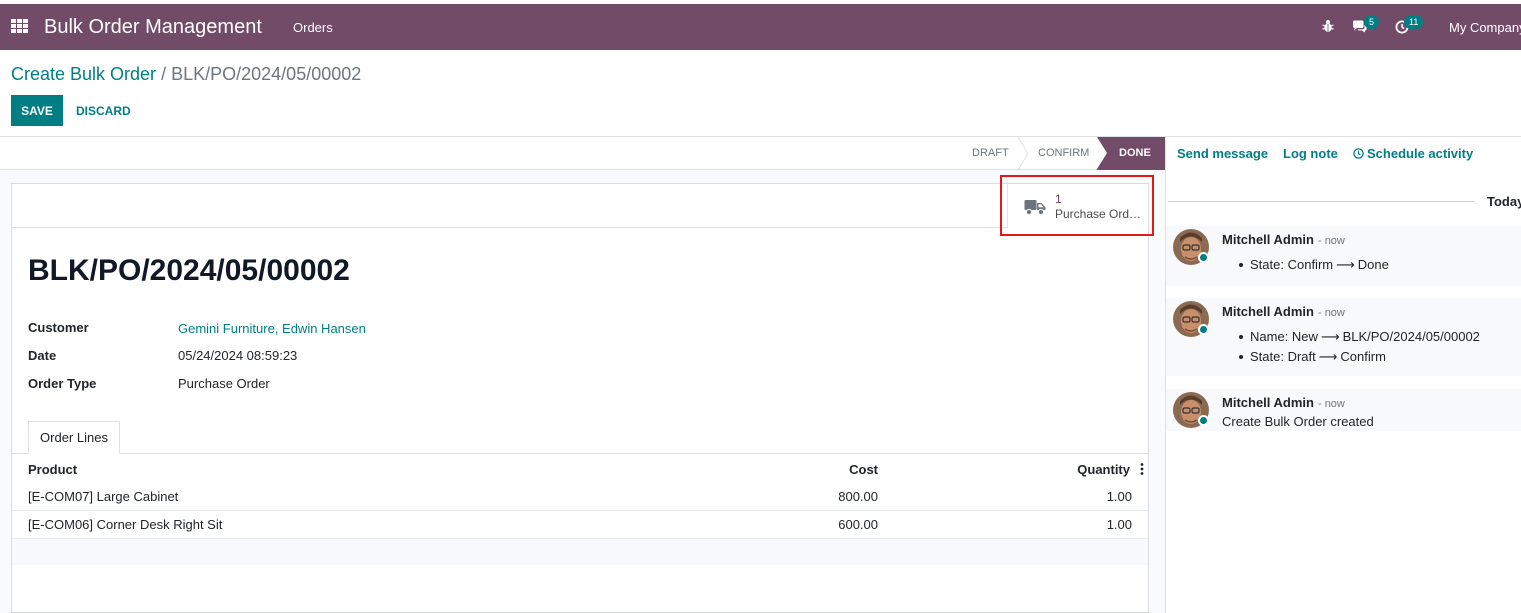 Image resolution: width=1521 pixels, height=613 pixels. What do you see at coordinates (1298, 421) in the screenshot?
I see `message-body: Create Bulk Order created` at bounding box center [1298, 421].